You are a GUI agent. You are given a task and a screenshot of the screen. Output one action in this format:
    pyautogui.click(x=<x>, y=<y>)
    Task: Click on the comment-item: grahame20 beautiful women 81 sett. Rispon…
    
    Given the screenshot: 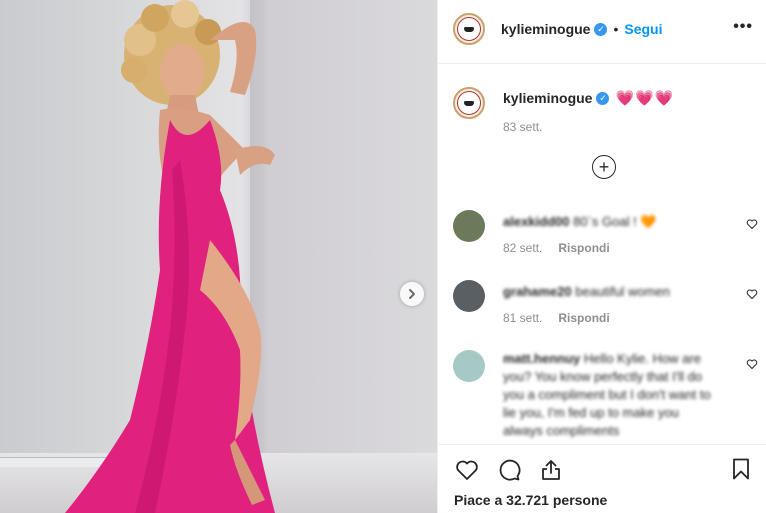 What is the action you would take?
    pyautogui.click(x=605, y=305)
    